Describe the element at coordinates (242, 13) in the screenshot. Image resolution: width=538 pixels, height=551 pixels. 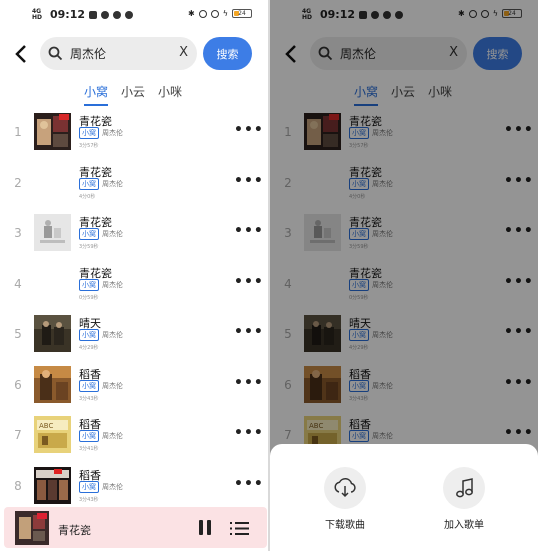
I see `battery-indicator: 24` at that location.